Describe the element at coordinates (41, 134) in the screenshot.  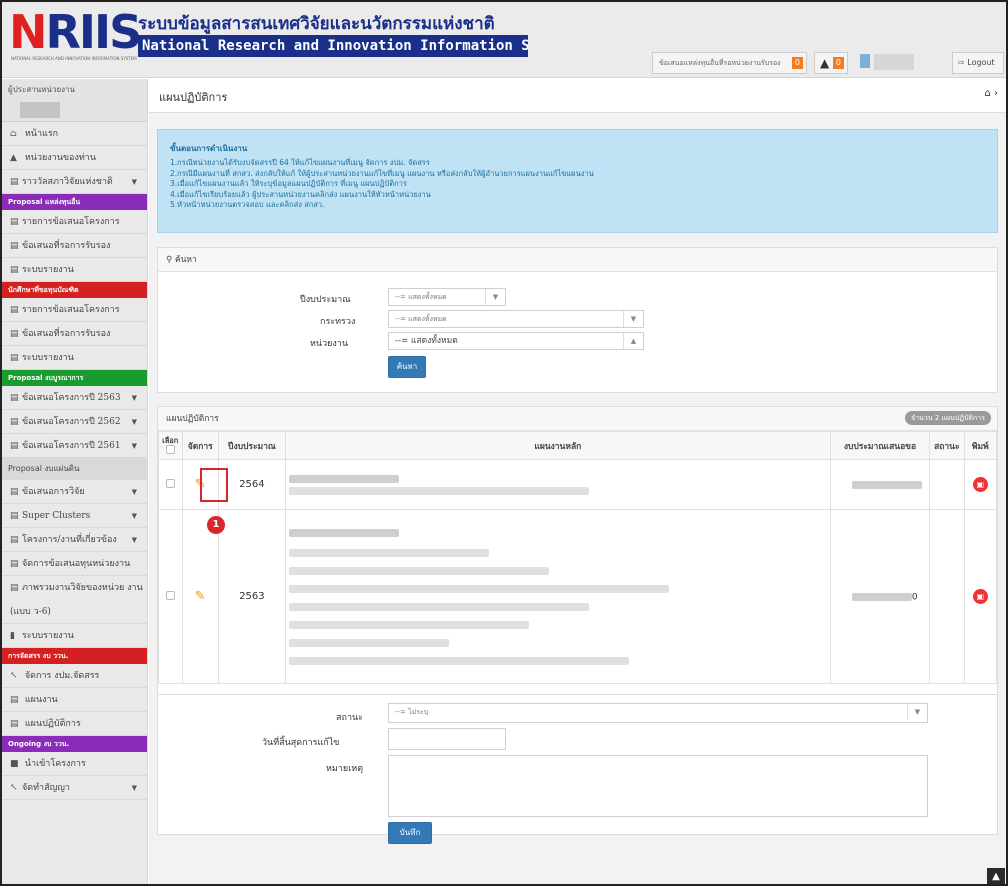
I see `sidebar-item-label: หน้าแรก` at that location.